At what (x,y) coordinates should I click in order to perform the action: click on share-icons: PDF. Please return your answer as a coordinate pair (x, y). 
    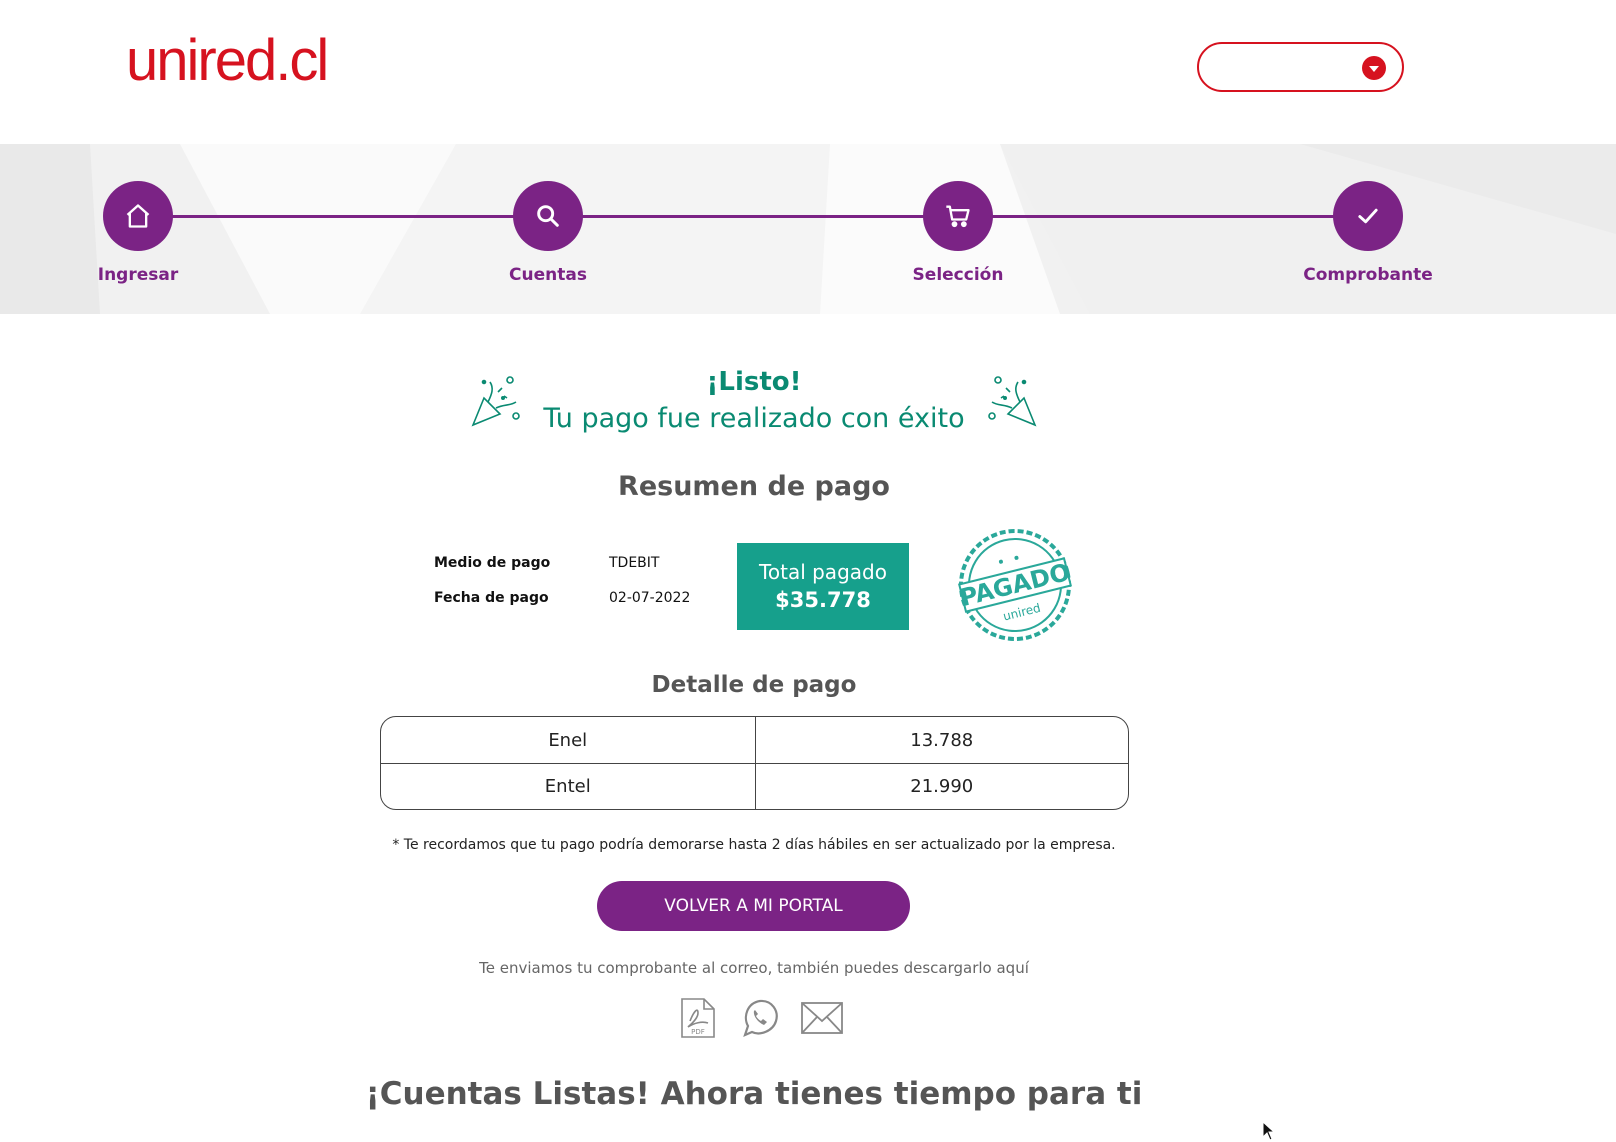
    Looking at the image, I should click on (760, 1018).